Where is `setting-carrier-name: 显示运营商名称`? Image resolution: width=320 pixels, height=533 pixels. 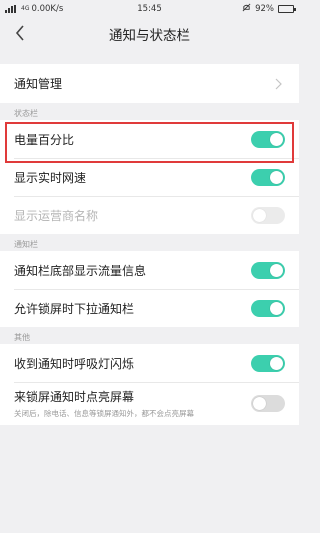 setting-carrier-name: 显示运营商名称 is located at coordinates (149, 215).